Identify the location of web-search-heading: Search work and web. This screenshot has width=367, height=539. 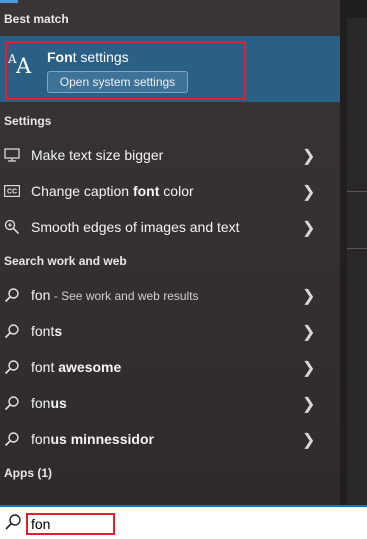
(65, 261).